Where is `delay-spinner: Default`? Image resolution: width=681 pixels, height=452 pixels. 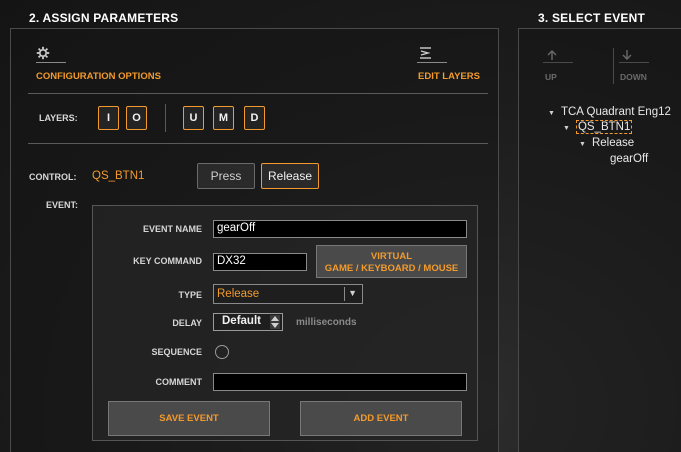 delay-spinner: Default is located at coordinates (248, 322).